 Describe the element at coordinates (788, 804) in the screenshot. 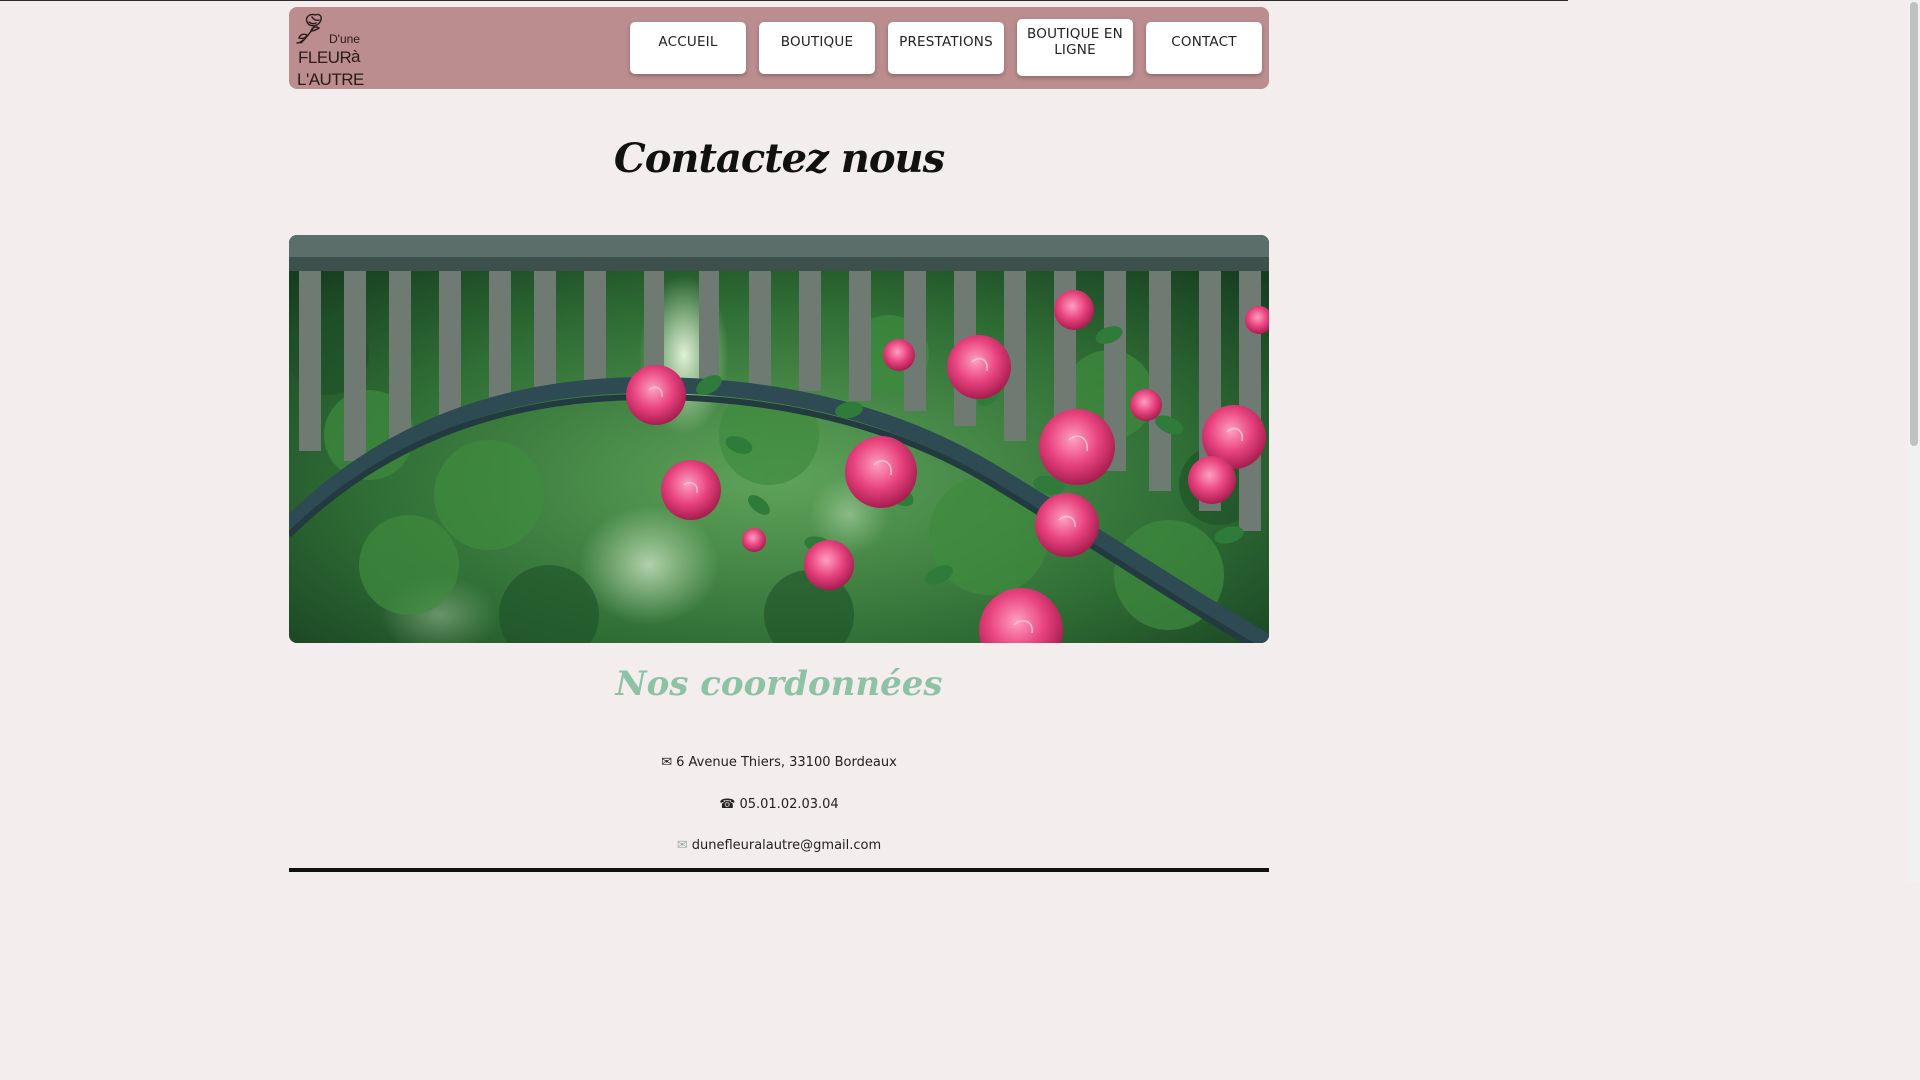

I see `phone-text: 05.01.02.03.04` at that location.